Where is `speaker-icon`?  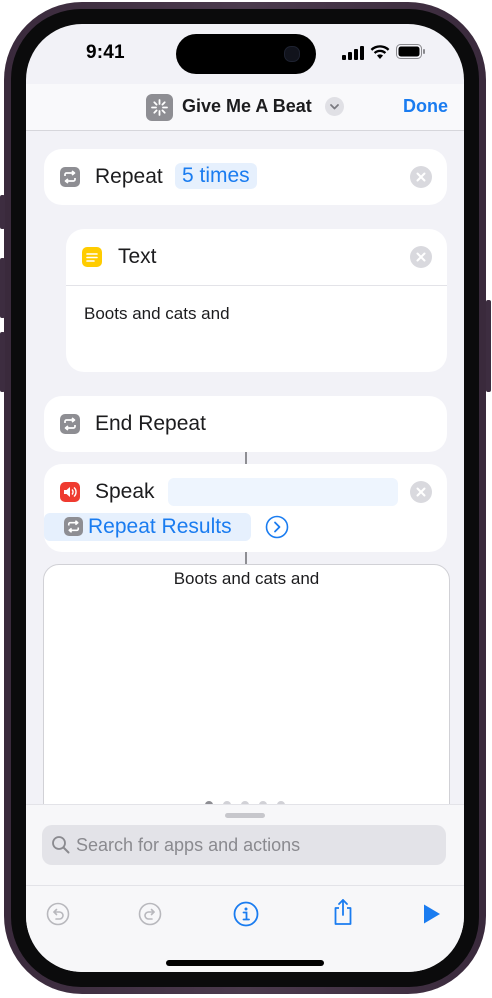 speaker-icon is located at coordinates (70, 492).